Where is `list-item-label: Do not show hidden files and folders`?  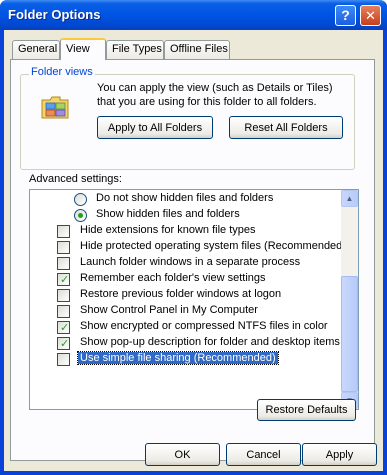 list-item-label: Do not show hidden files and folders is located at coordinates (185, 198).